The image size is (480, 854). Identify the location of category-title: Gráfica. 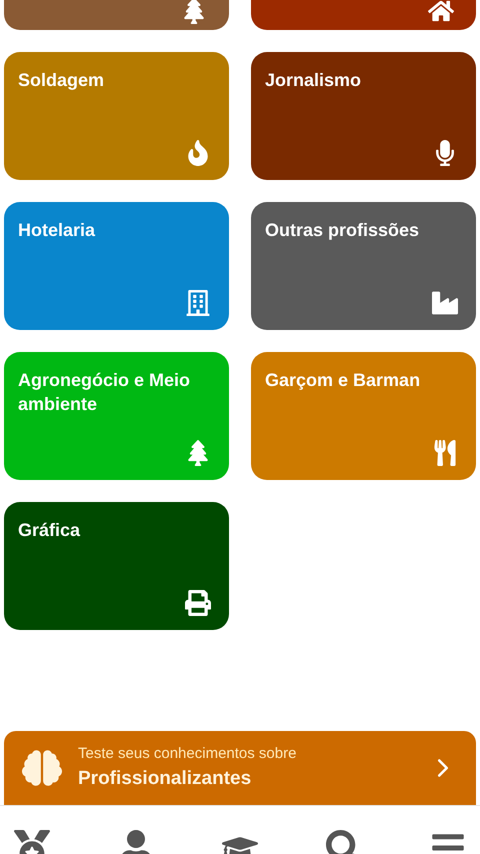
(50, 530).